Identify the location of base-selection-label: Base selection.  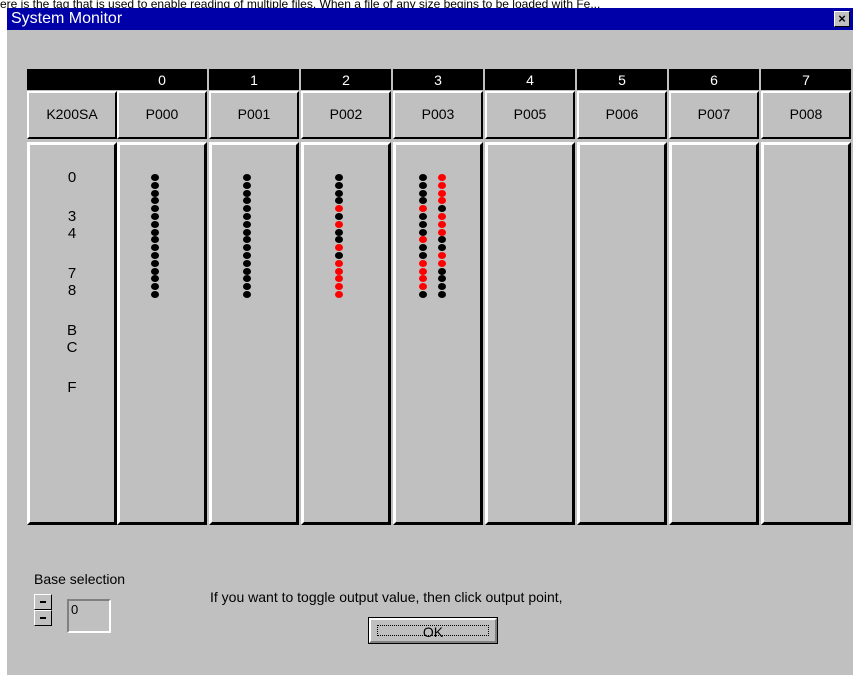
(80, 579).